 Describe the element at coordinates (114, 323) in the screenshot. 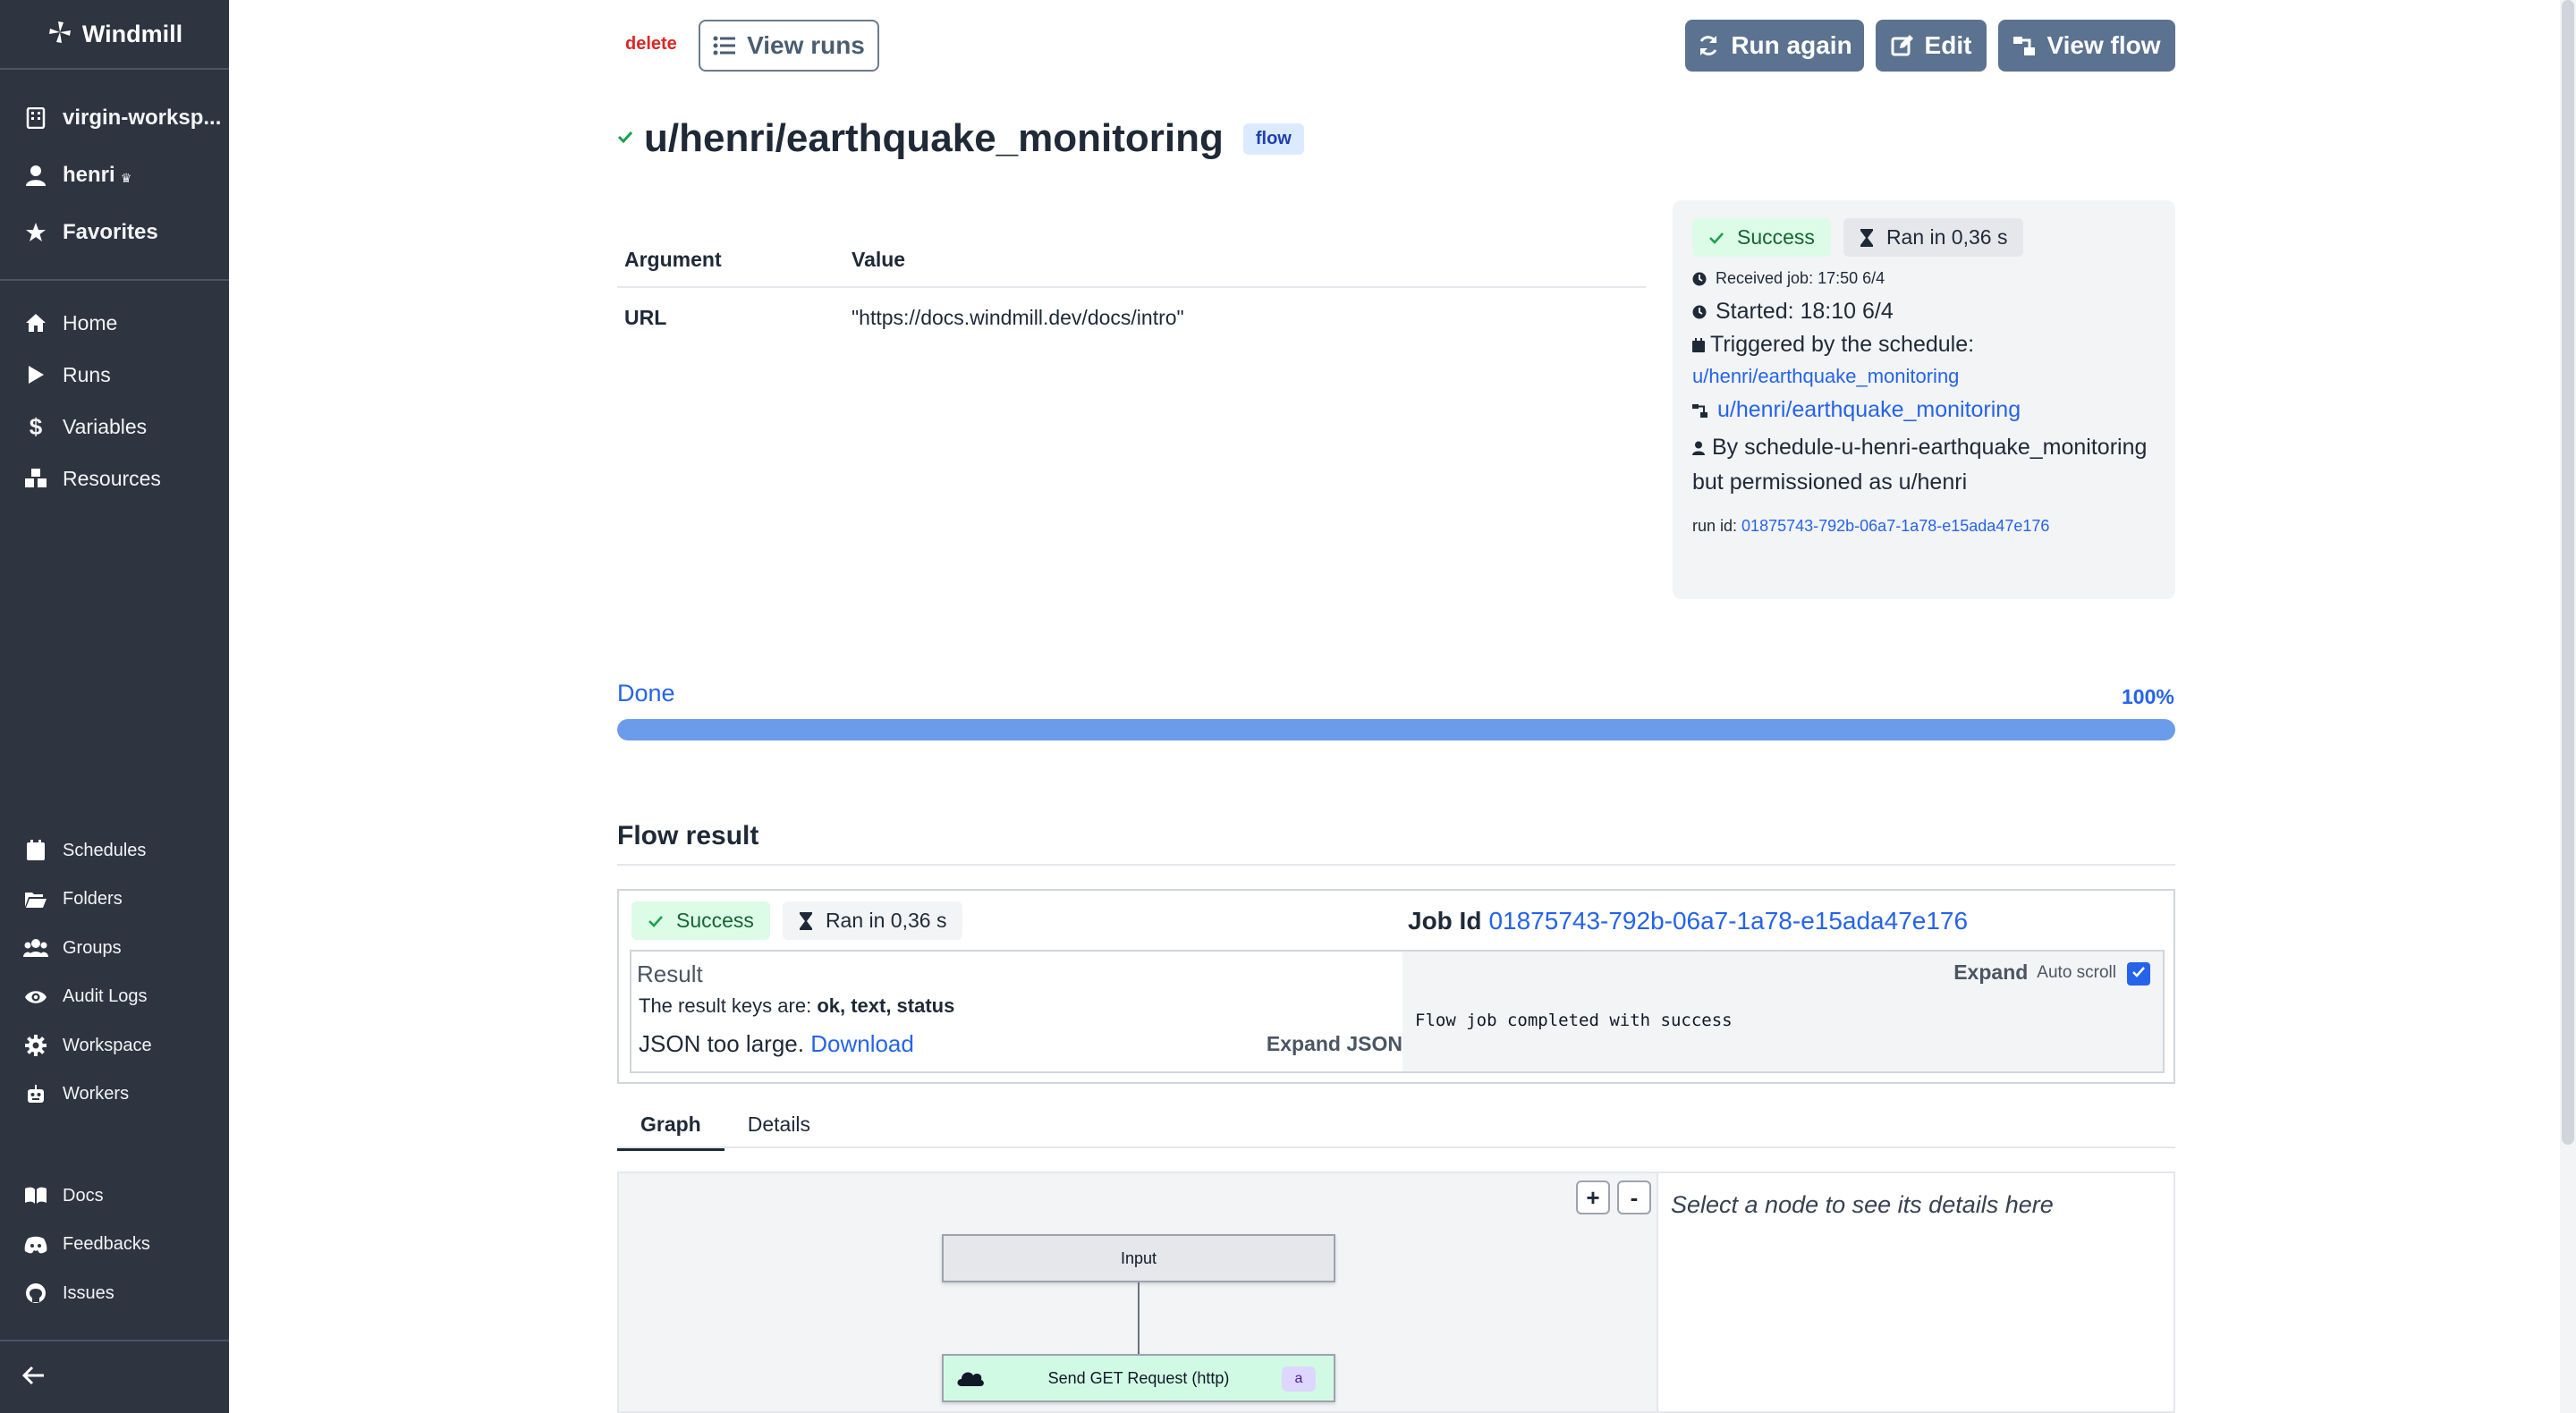

I see `sidebar-item-home: Home` at that location.